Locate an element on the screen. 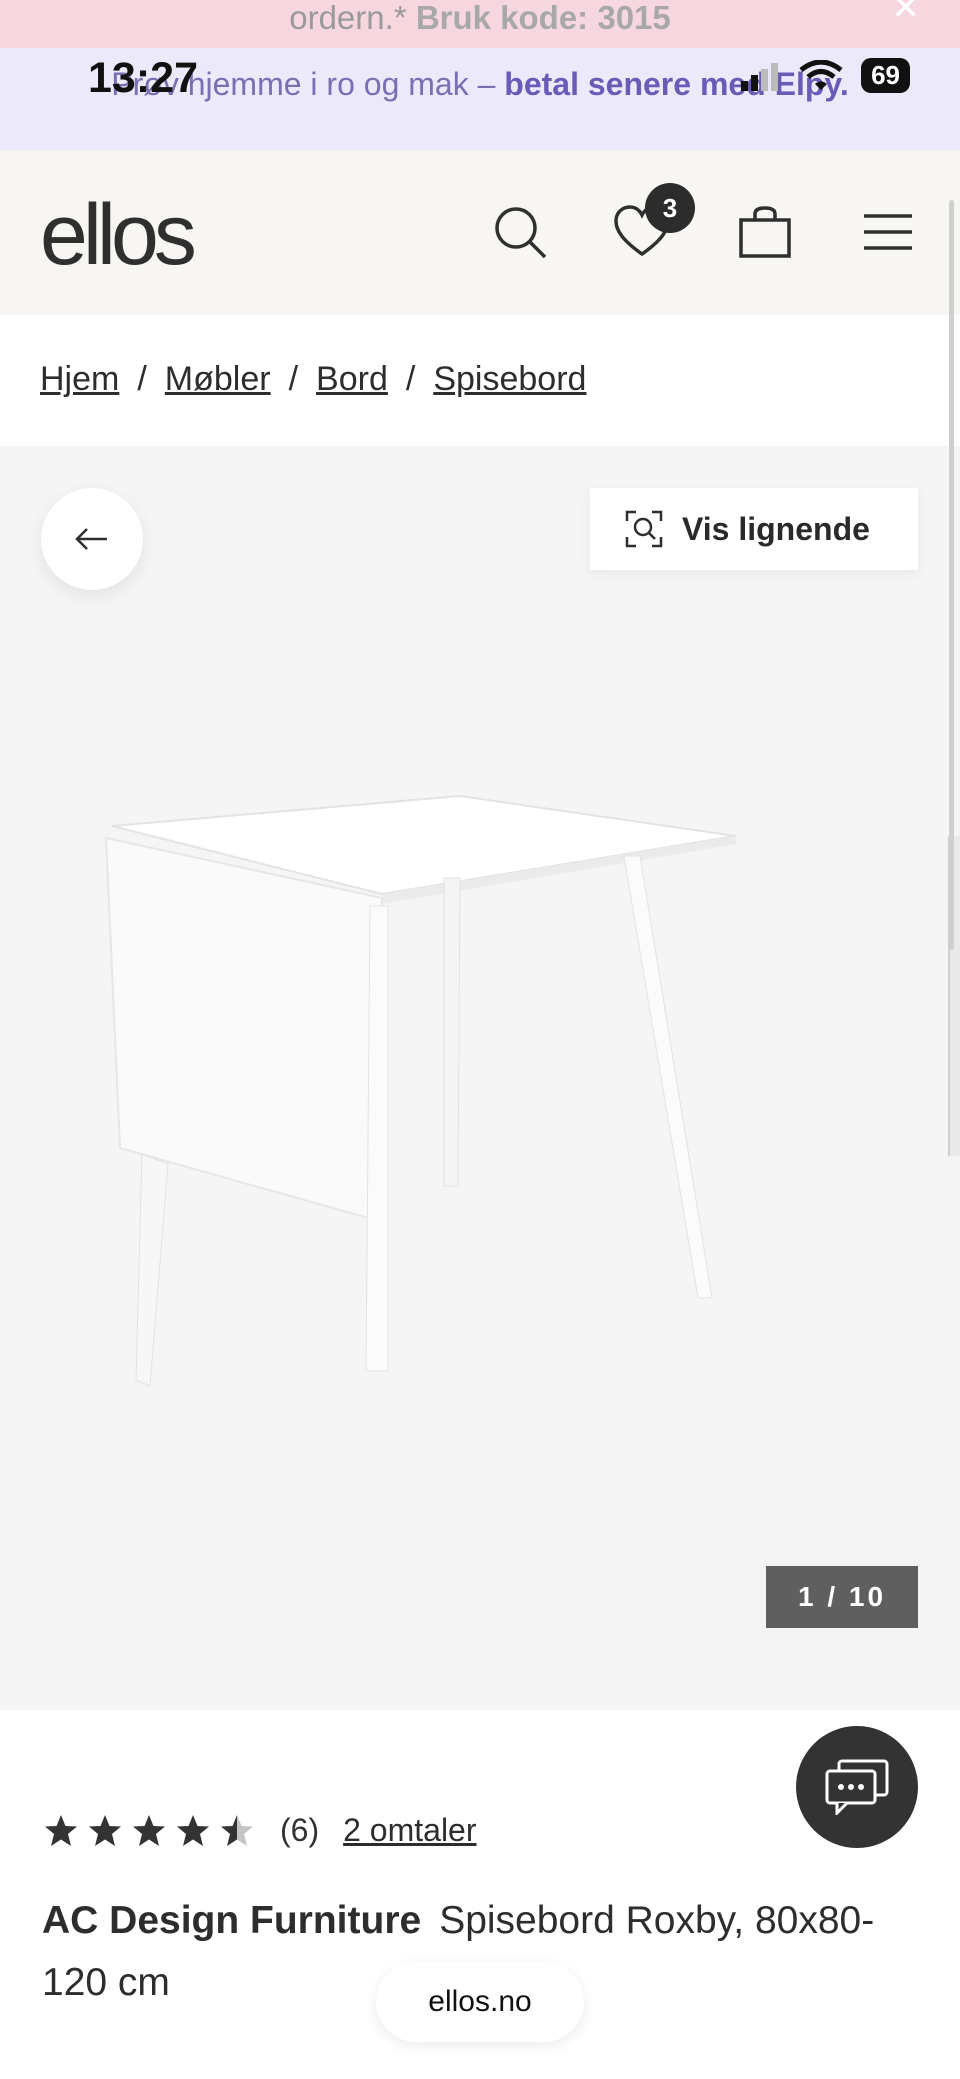  chat-button is located at coordinates (857, 1787).